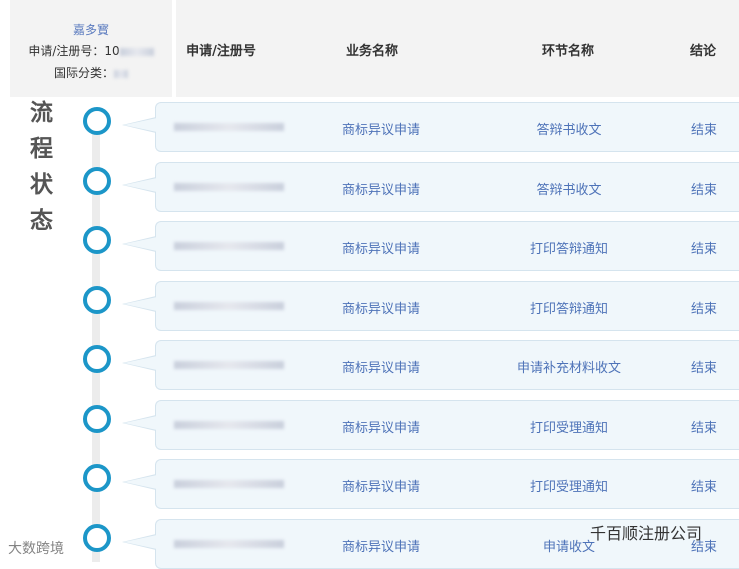 This screenshot has height=569, width=739. What do you see at coordinates (36, 549) in the screenshot?
I see `watermark-left: 大数跨境` at bounding box center [36, 549].